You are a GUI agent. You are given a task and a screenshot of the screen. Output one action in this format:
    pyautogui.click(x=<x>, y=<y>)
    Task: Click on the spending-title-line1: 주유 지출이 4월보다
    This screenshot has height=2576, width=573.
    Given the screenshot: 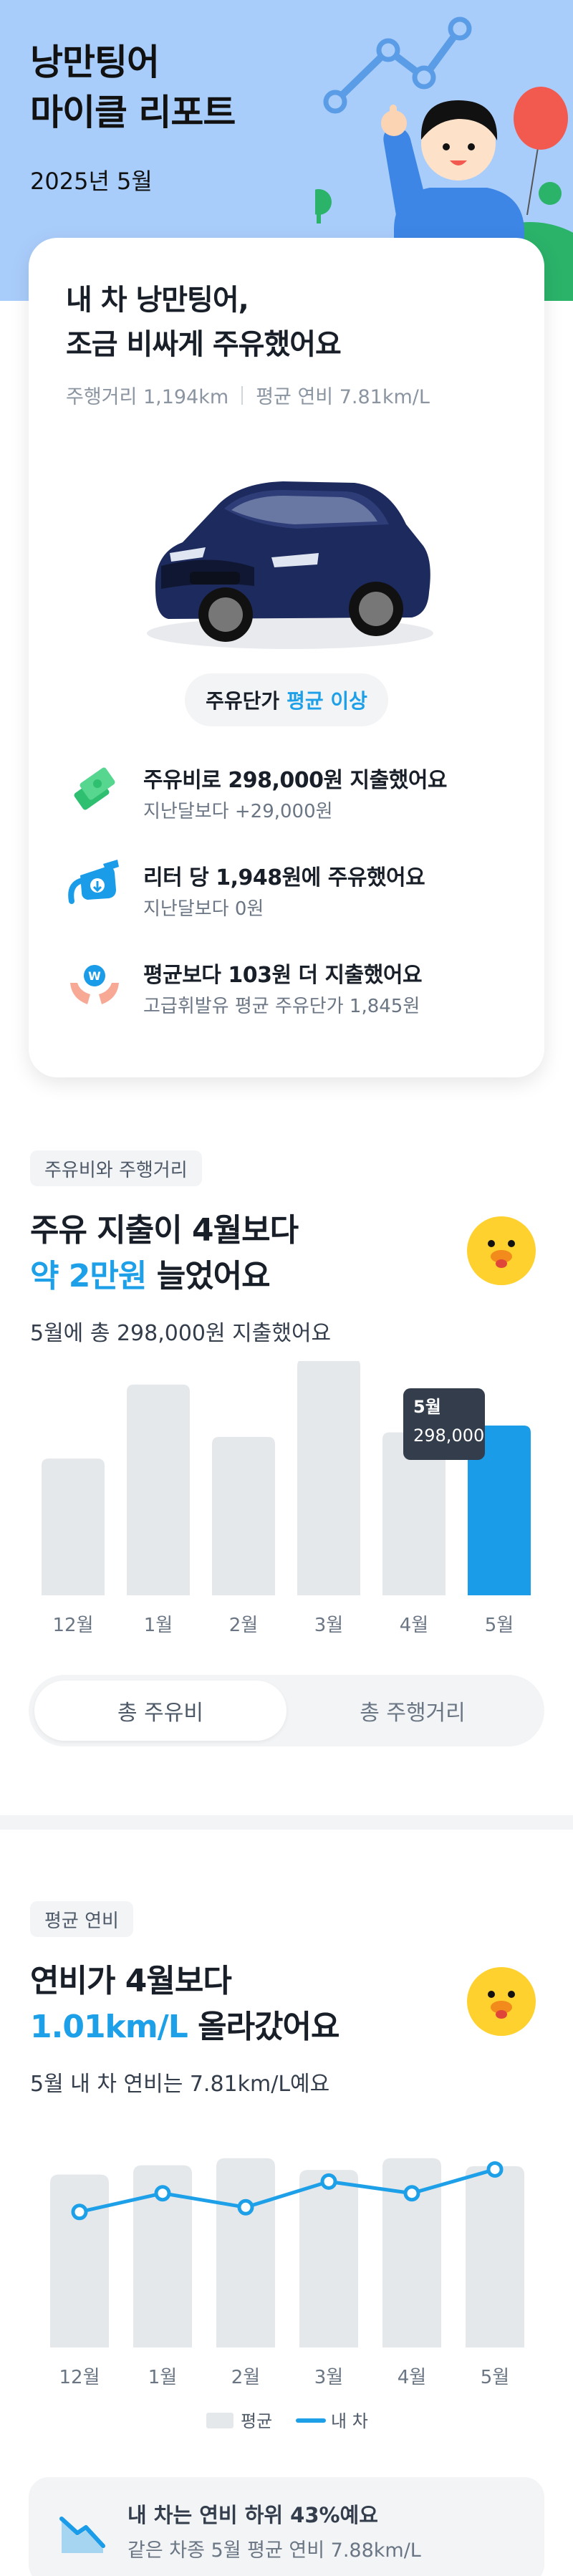 What is the action you would take?
    pyautogui.click(x=164, y=1230)
    